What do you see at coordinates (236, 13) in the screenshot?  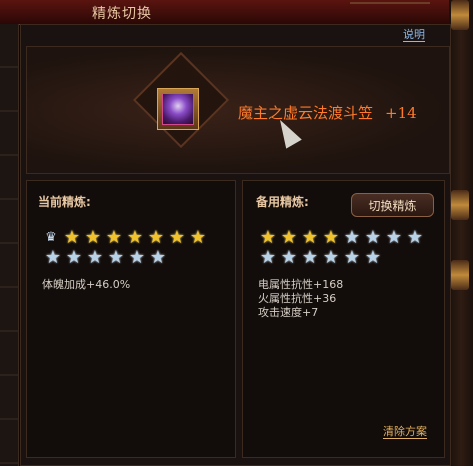 I see `title-bar: 精炼切换` at bounding box center [236, 13].